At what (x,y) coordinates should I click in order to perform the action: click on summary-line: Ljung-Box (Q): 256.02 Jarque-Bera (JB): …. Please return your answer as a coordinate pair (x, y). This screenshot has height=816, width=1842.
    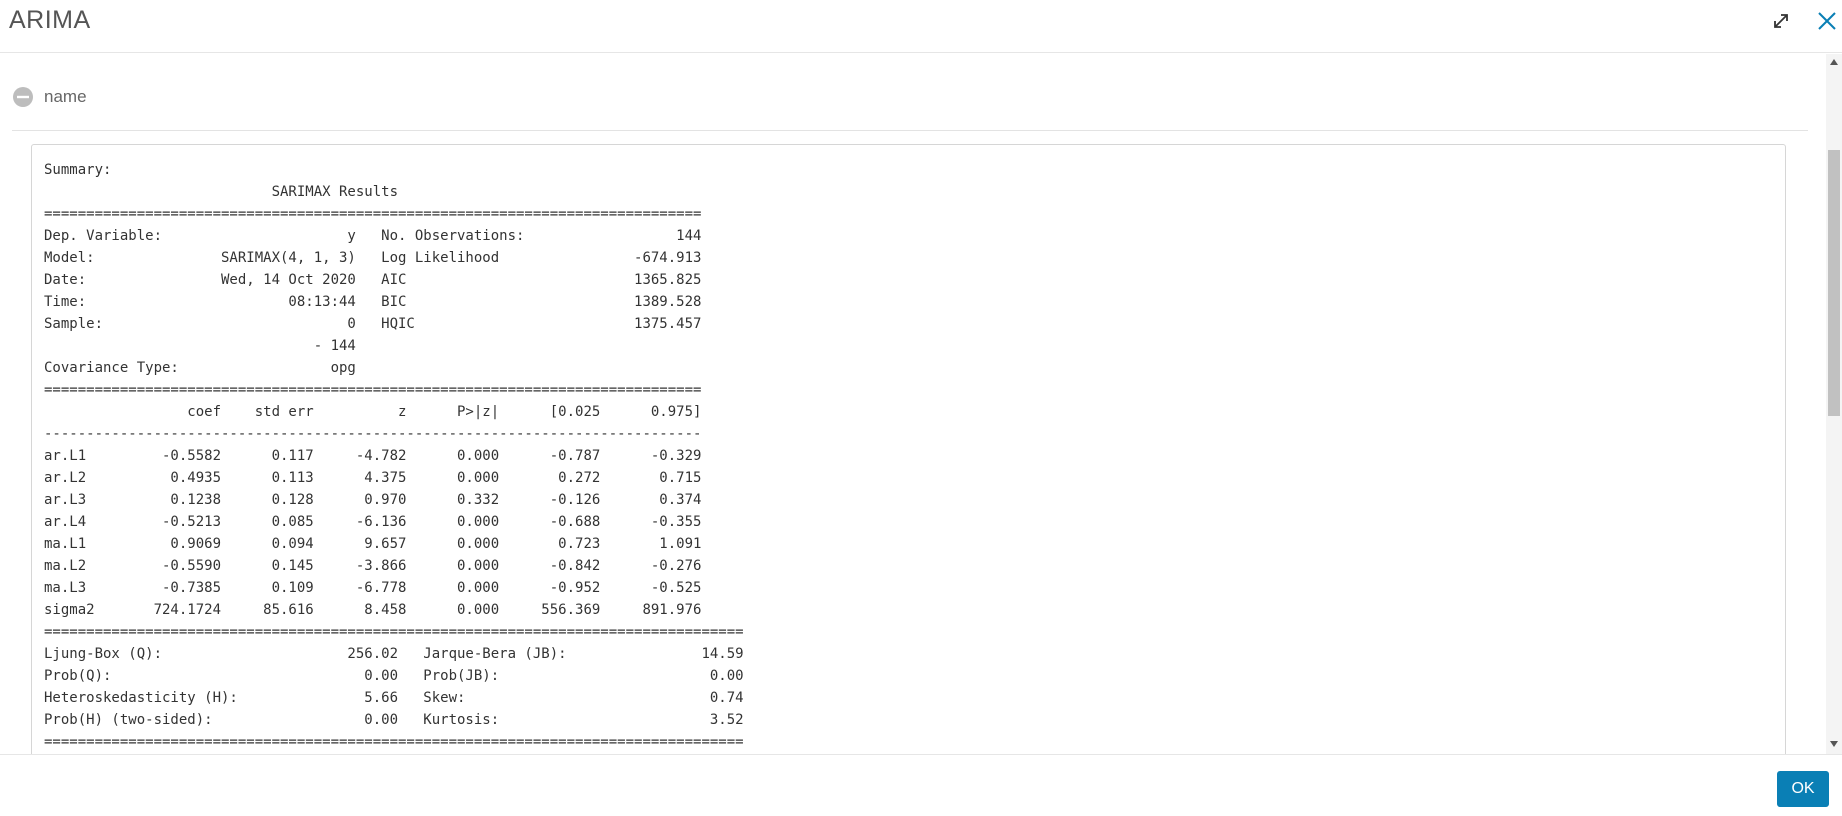
    Looking at the image, I should click on (394, 654).